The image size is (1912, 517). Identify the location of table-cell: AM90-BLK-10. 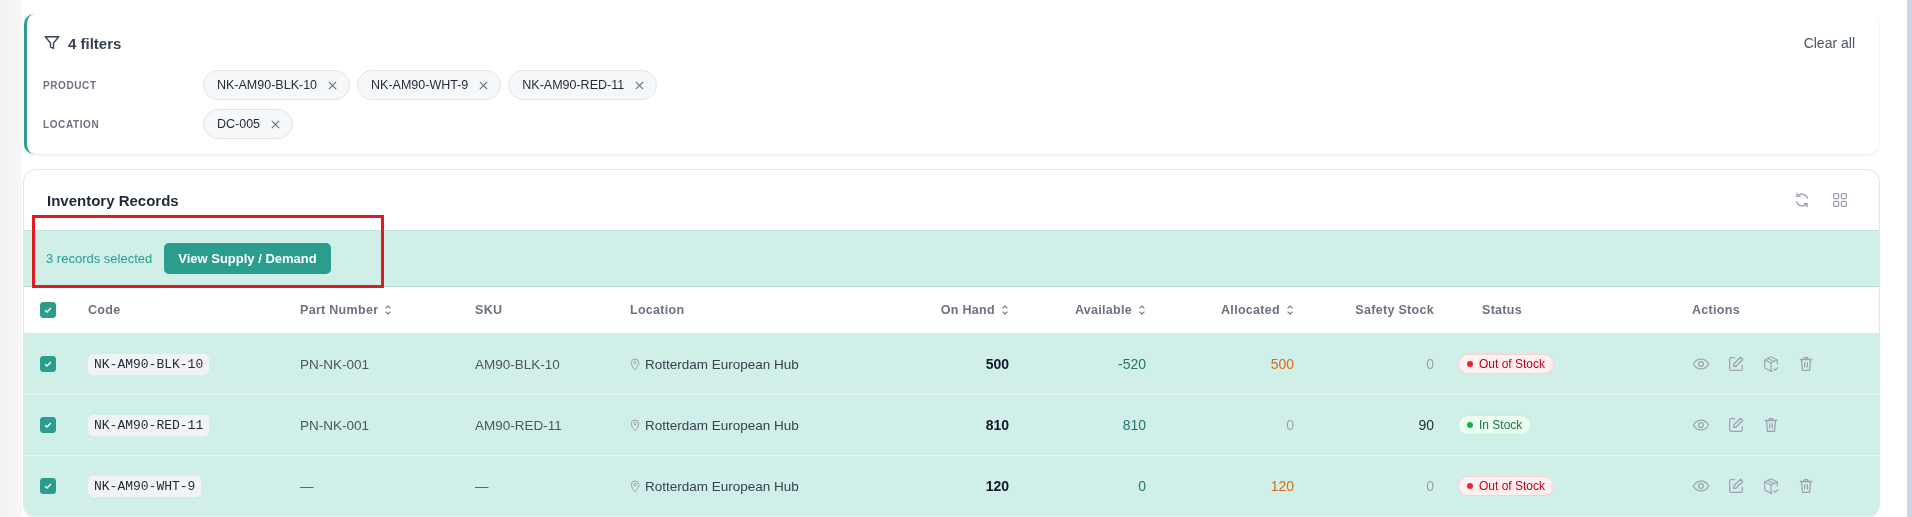
(517, 364).